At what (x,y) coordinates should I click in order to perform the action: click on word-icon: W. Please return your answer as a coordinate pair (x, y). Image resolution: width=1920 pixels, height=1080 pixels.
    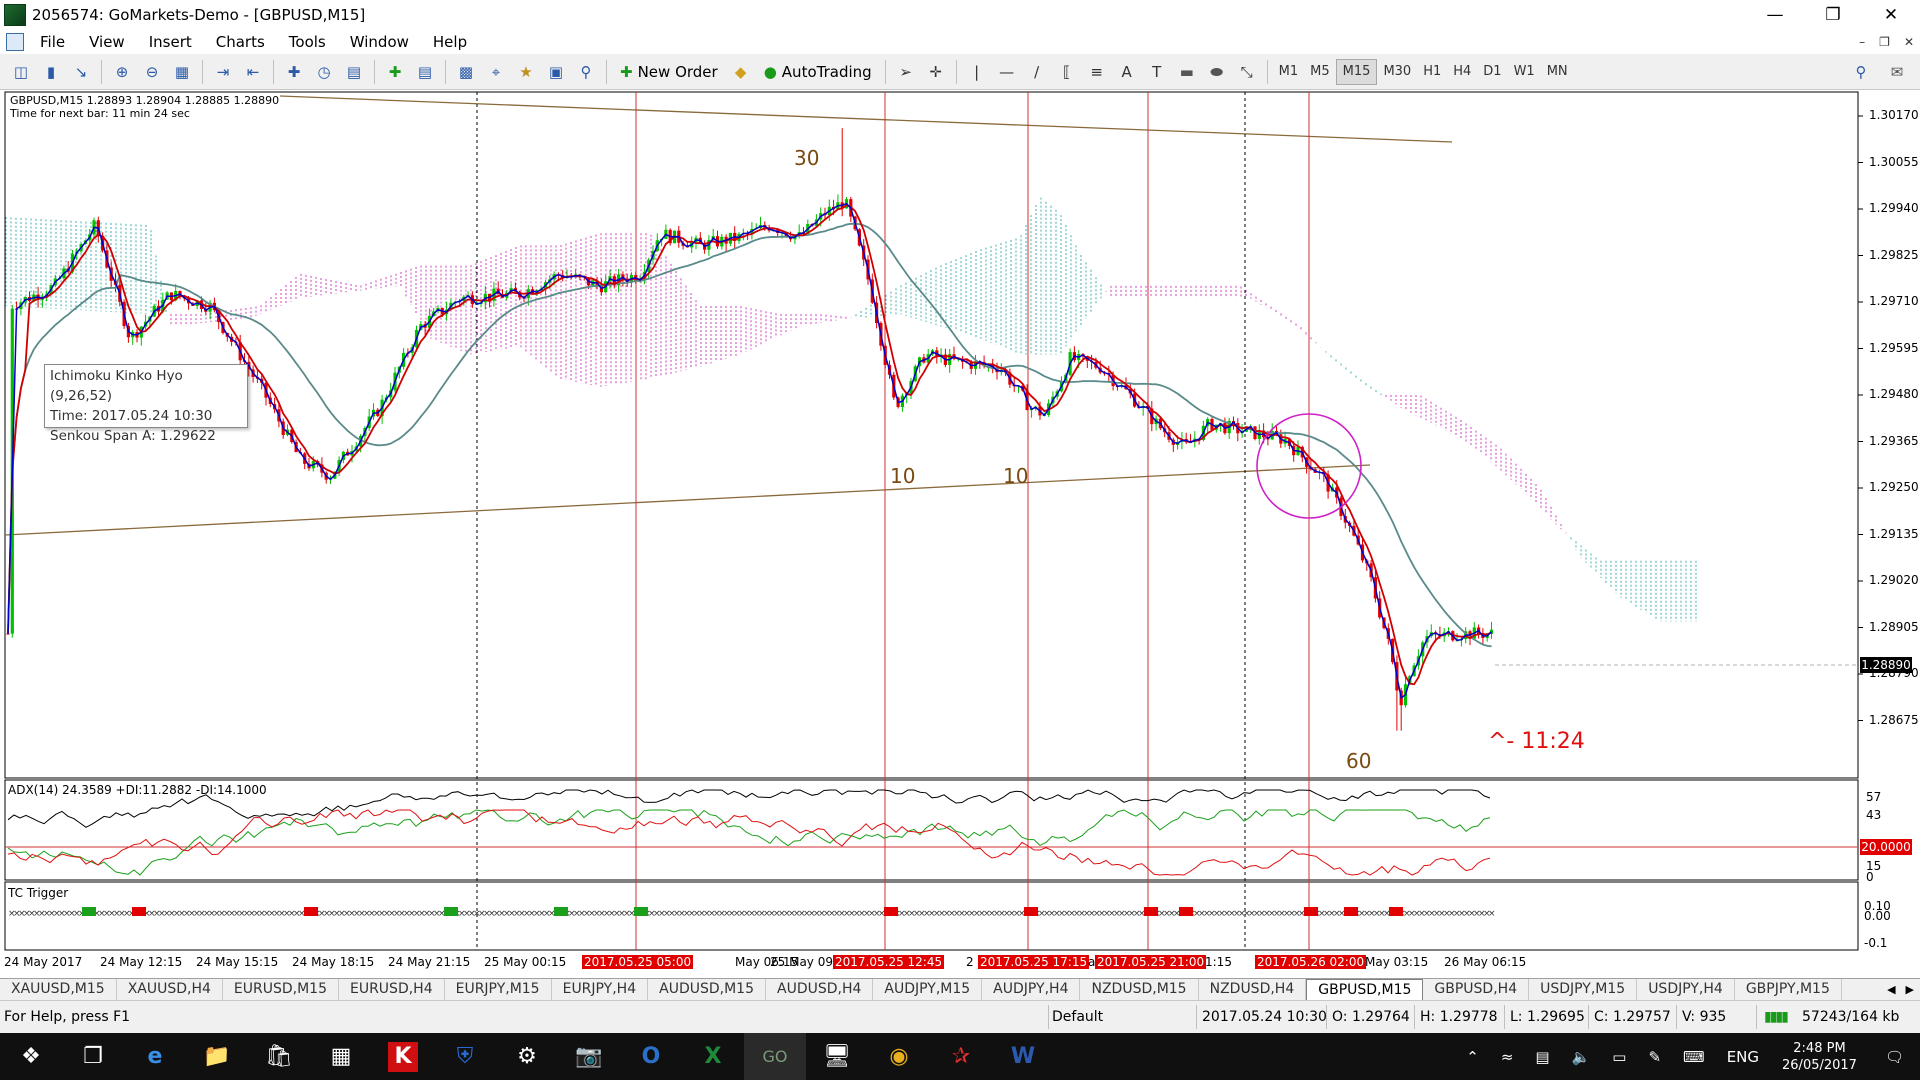
    Looking at the image, I should click on (1023, 1056).